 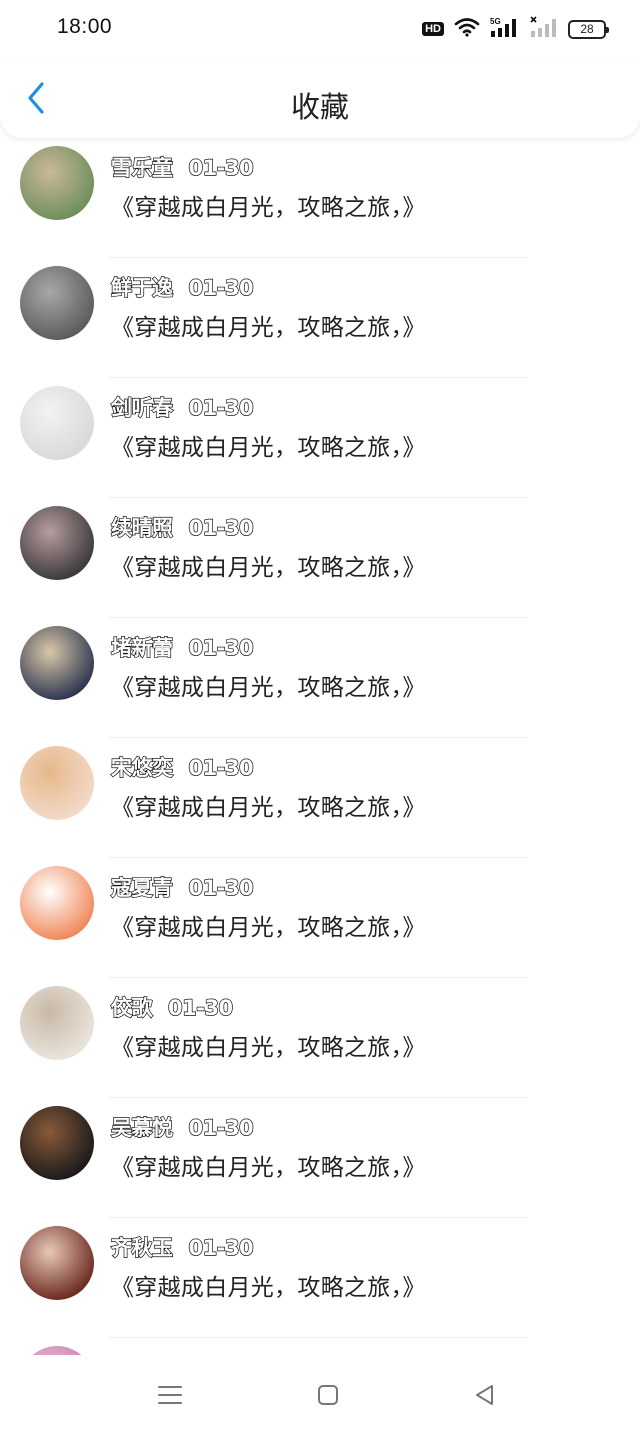 I want to click on favorite-item: 鲜于逸 01-30 《穿越成白月光，攻略之旅，》, so click(x=320, y=318).